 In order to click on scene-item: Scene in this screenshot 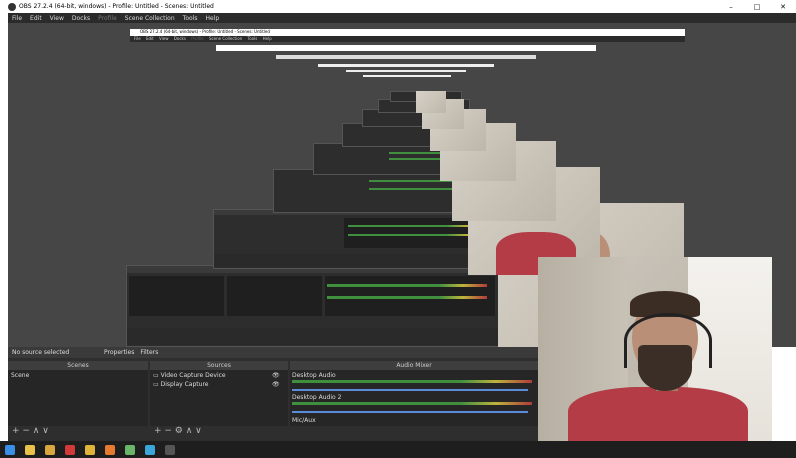, I will do `click(78, 375)`.